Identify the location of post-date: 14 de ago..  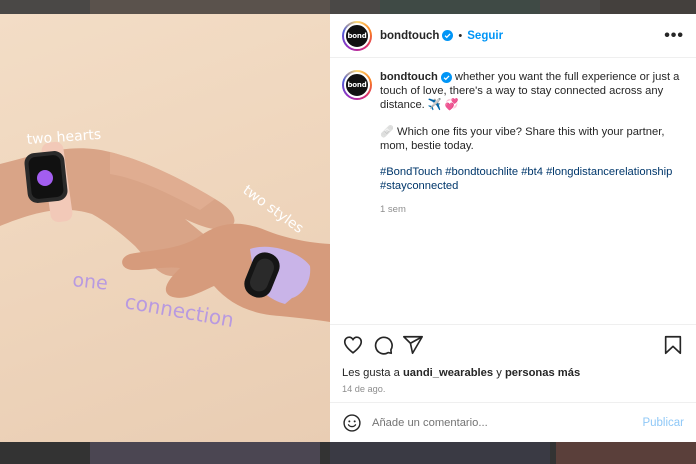
(513, 391).